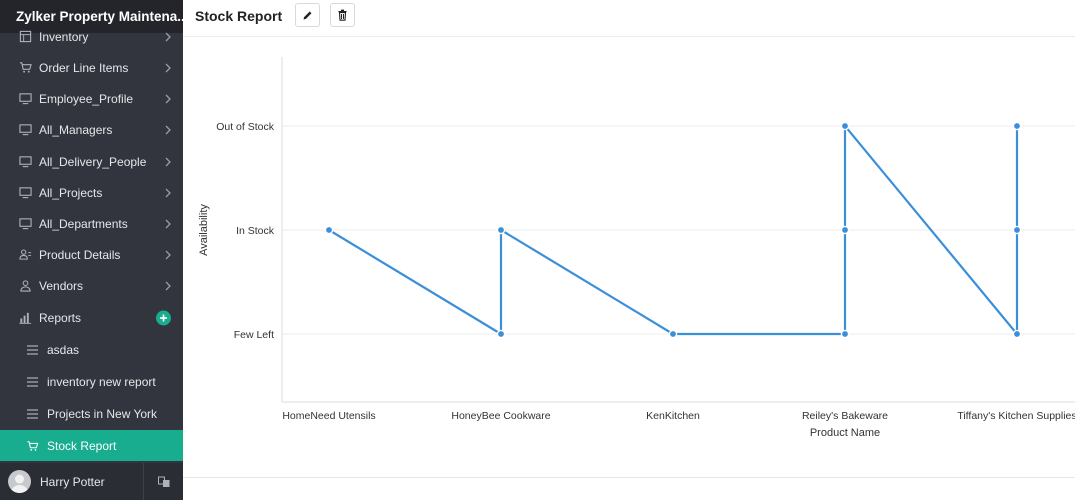 This screenshot has width=1075, height=500. I want to click on footer-divider, so click(629, 477).